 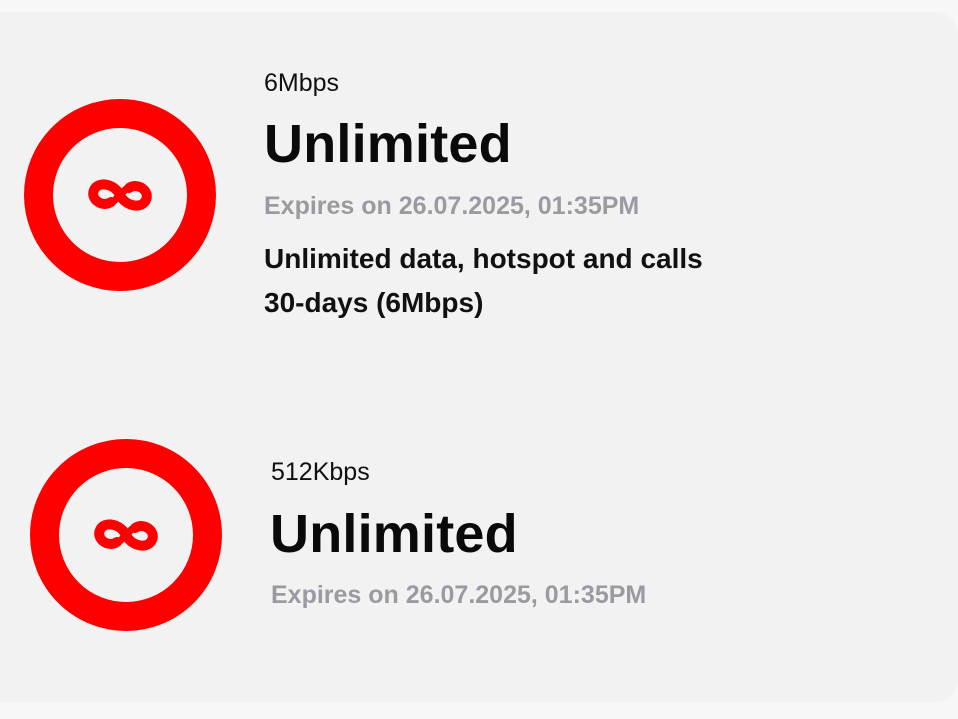 I want to click on plan-description-line: 30-days (6Mbps), so click(x=374, y=302).